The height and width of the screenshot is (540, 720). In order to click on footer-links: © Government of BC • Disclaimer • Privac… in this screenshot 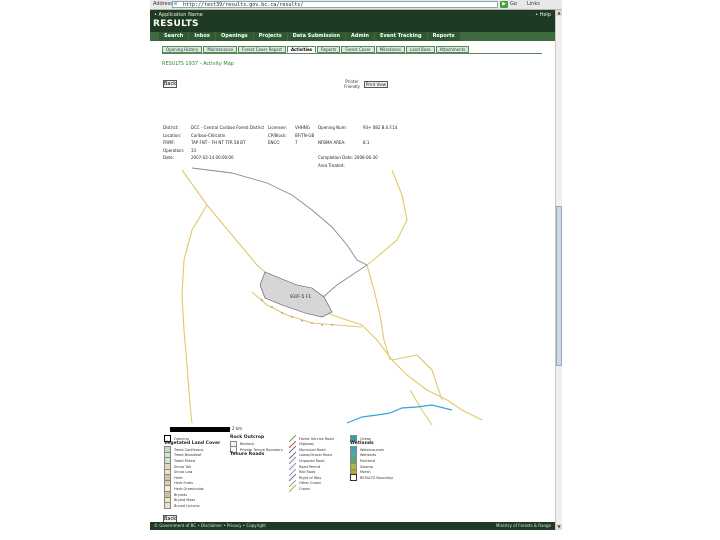, I will do `click(210, 525)`.